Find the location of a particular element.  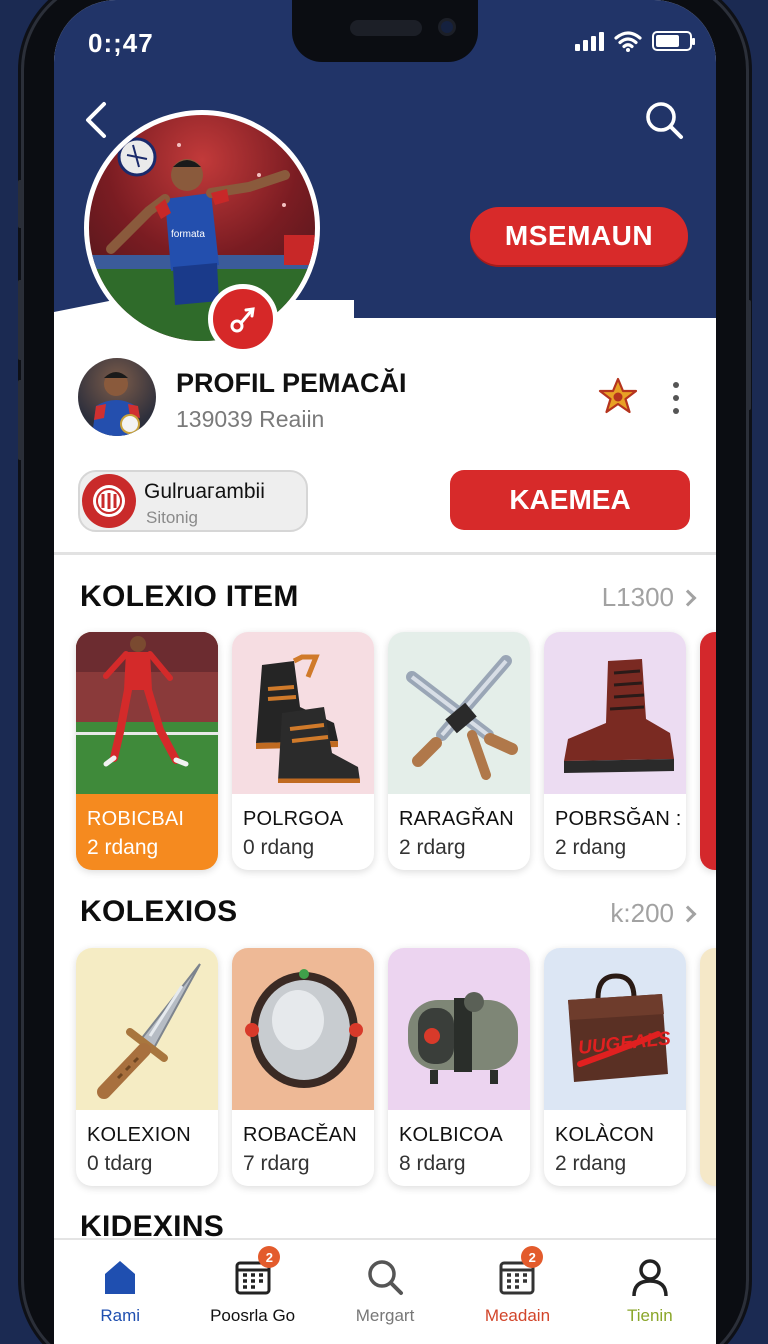

item-meta: 0 rdang is located at coordinates (279, 847).